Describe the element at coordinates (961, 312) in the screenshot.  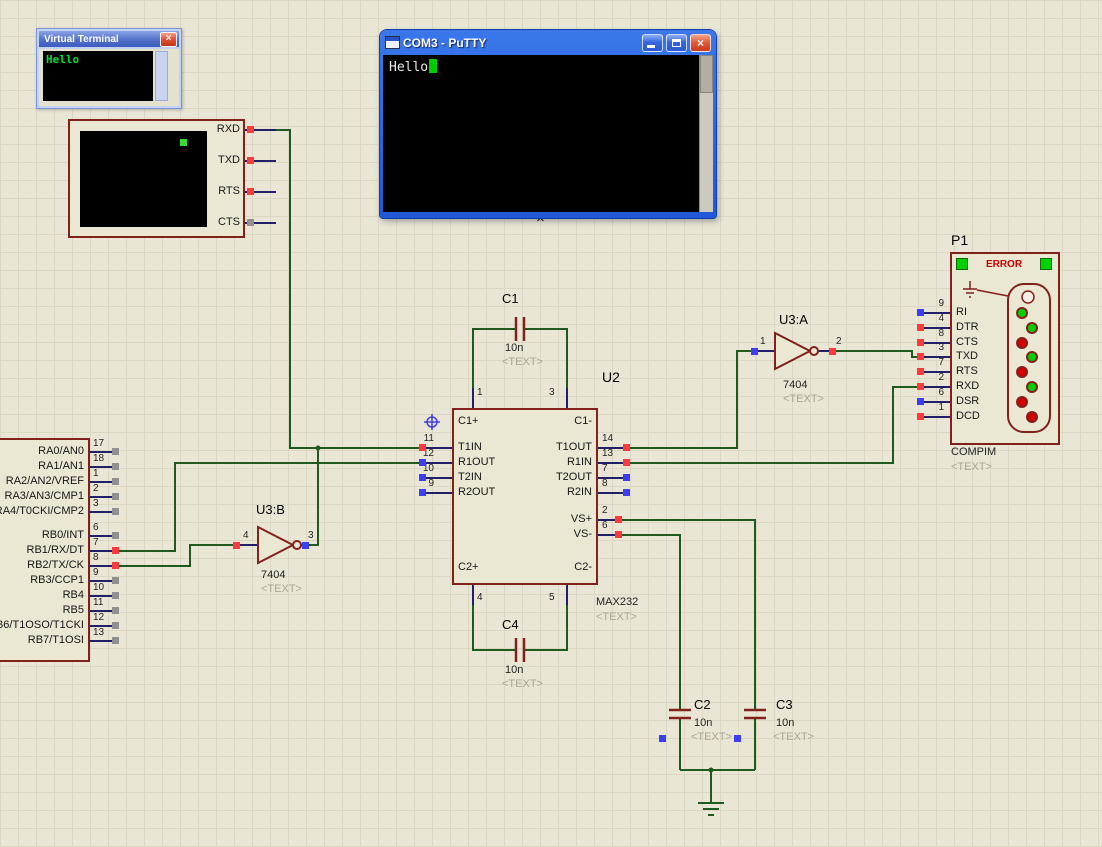
I see `compim-pin-name: RI` at that location.